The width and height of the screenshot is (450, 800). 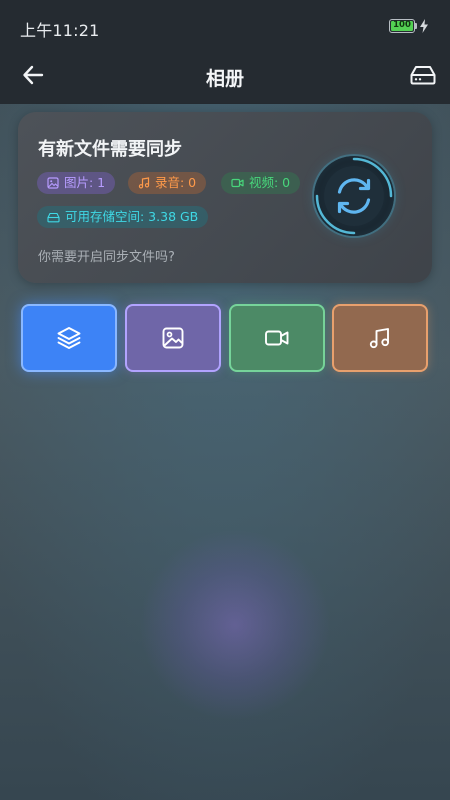 I want to click on layers-icon, so click(x=69, y=338).